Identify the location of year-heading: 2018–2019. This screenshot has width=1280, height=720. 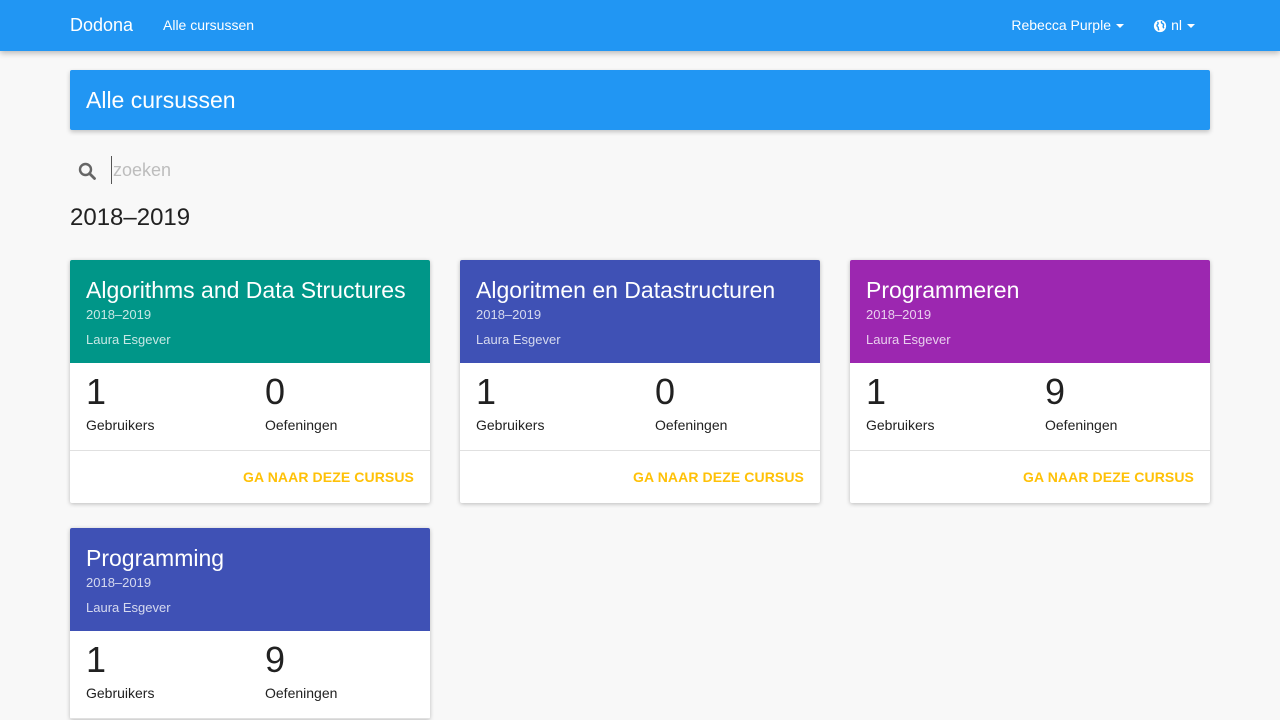
(130, 217).